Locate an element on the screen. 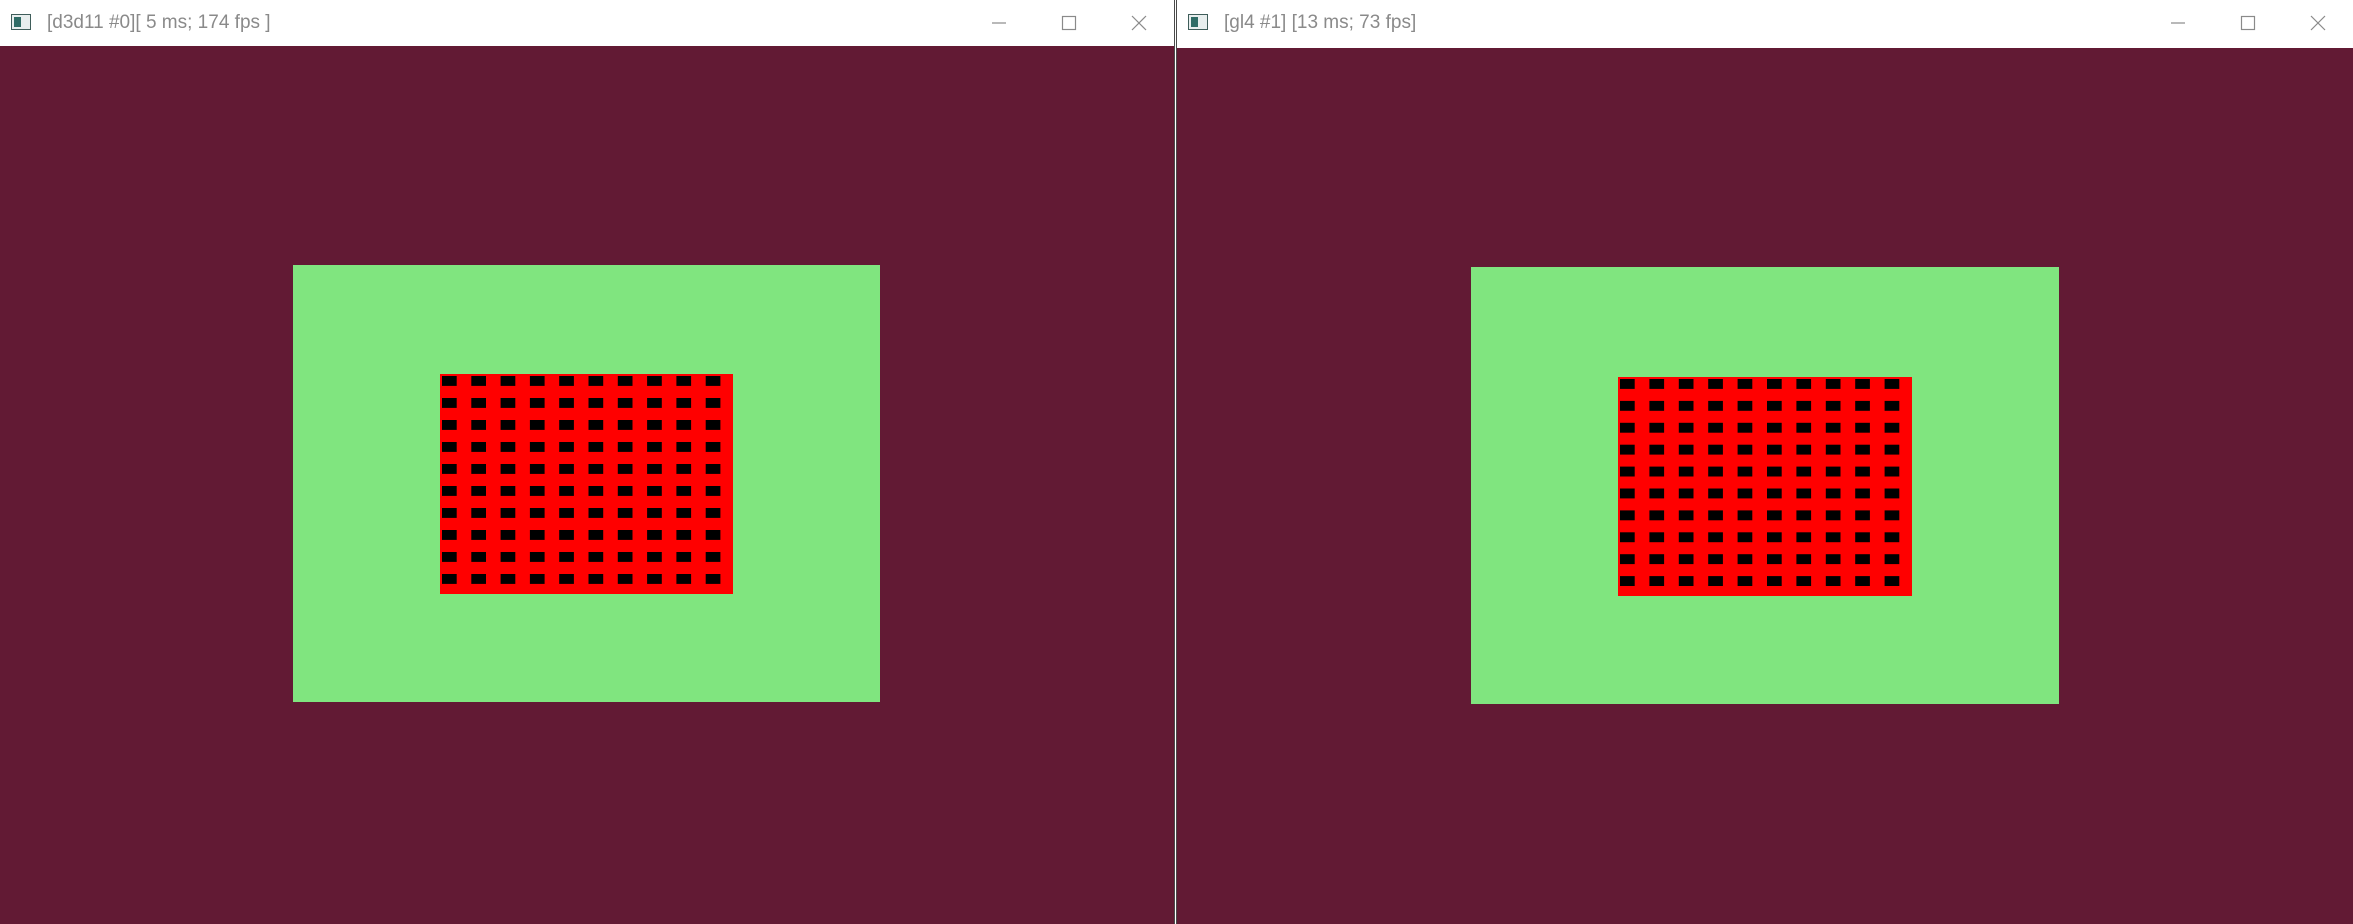 This screenshot has width=2353, height=924. title-bar: [gl4 #1] [13 ms; 73 fps] is located at coordinates (1765, 22).